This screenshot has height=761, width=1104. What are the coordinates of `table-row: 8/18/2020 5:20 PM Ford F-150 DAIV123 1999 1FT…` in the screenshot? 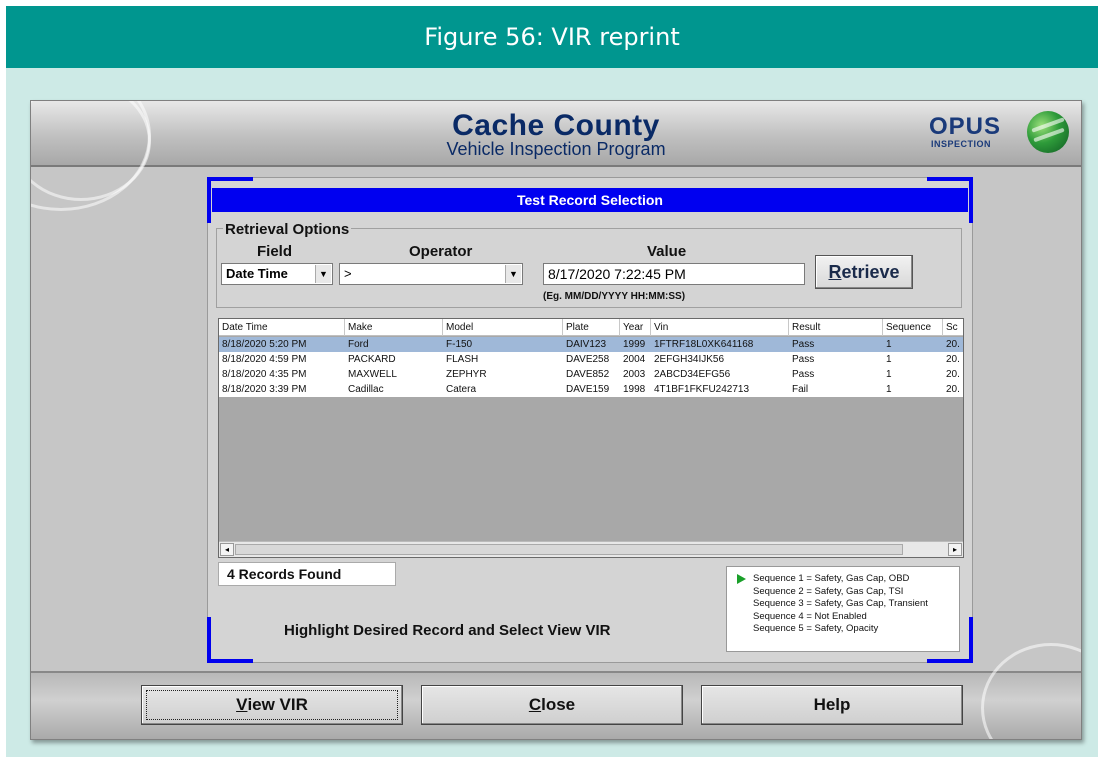 It's located at (591, 344).